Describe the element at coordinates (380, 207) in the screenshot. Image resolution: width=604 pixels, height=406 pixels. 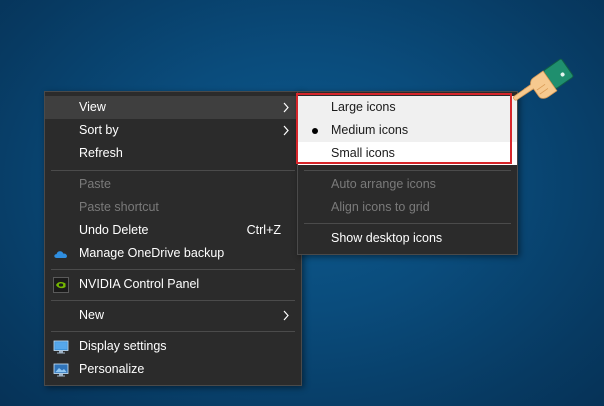
I see `menu-item-label: Align icons to grid` at that location.